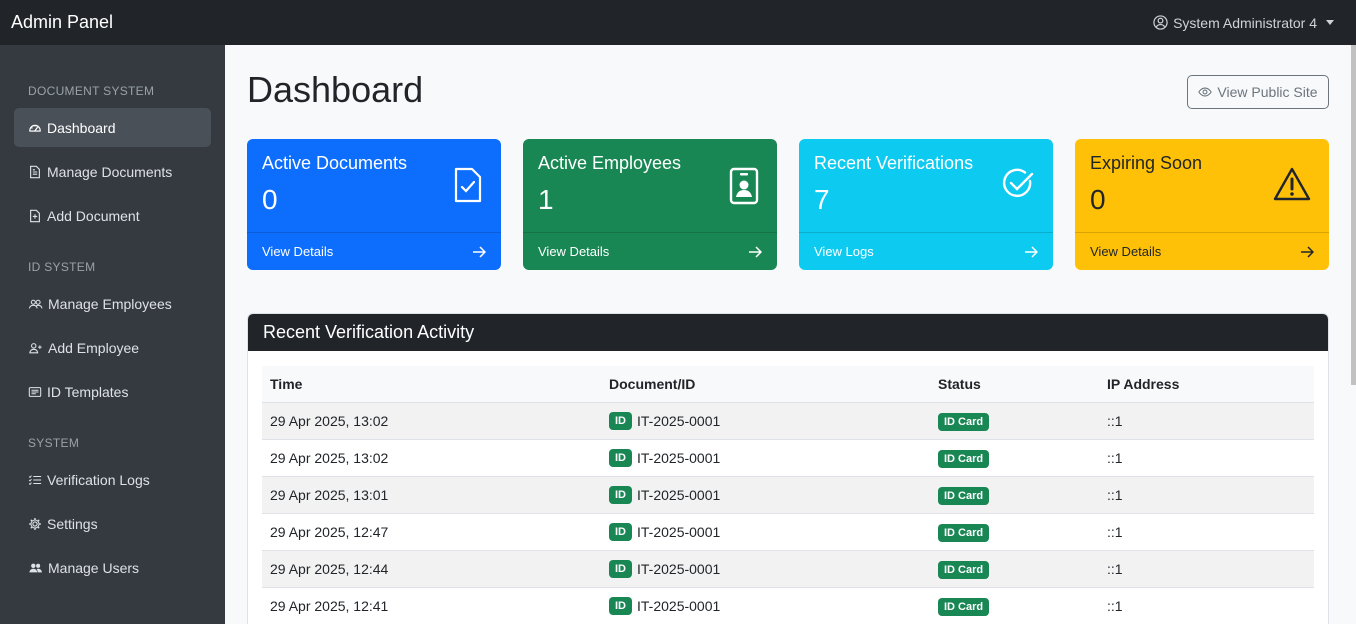 The height and width of the screenshot is (624, 1356). What do you see at coordinates (62, 267) in the screenshot?
I see `section-heading-id-system: ID SYSTEM` at bounding box center [62, 267].